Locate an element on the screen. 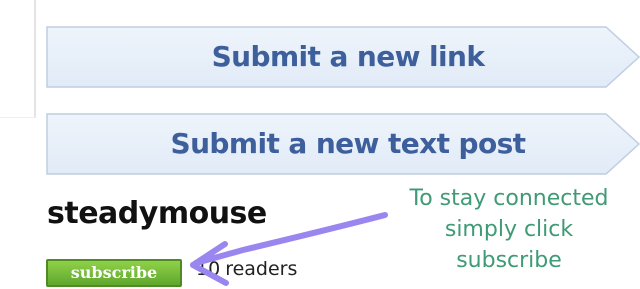 The image size is (640, 289). submit-text-post-label: Submit a new text post is located at coordinates (348, 143).